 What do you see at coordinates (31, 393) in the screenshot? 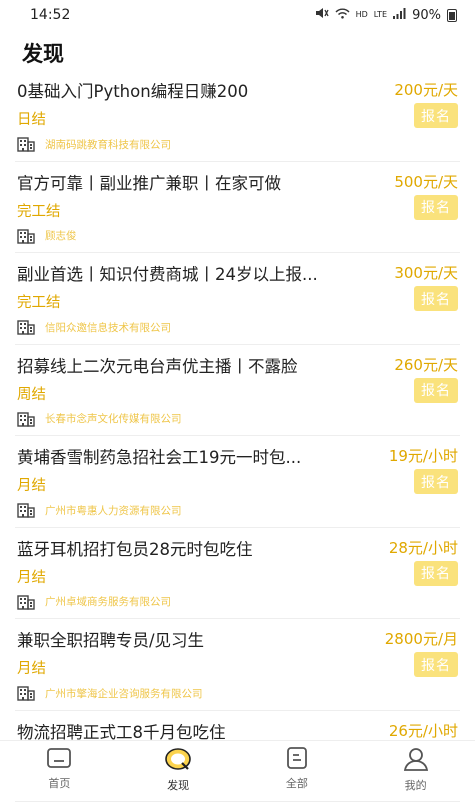
I see `job-settlement: 周结` at bounding box center [31, 393].